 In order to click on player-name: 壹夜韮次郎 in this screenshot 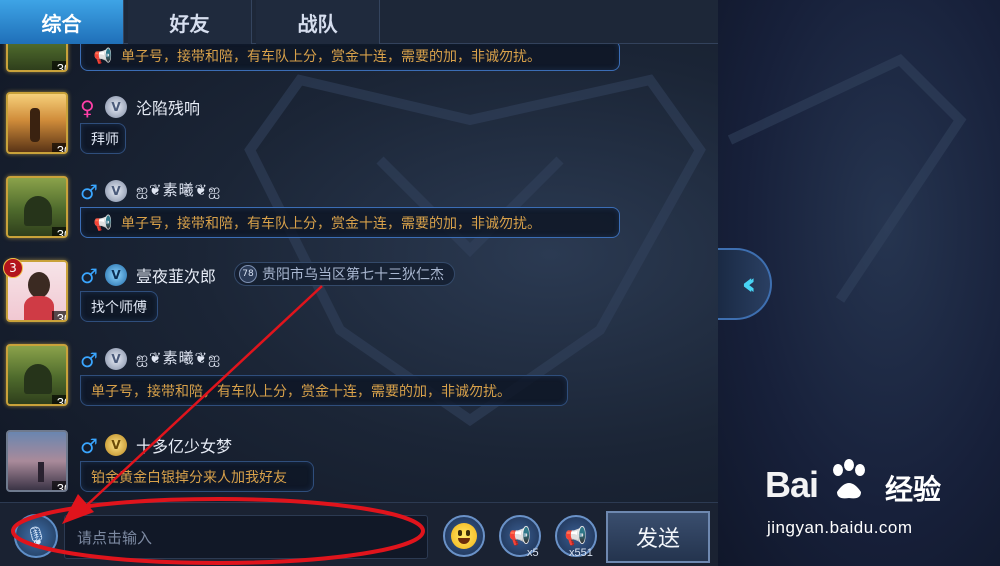, I will do `click(176, 275)`.